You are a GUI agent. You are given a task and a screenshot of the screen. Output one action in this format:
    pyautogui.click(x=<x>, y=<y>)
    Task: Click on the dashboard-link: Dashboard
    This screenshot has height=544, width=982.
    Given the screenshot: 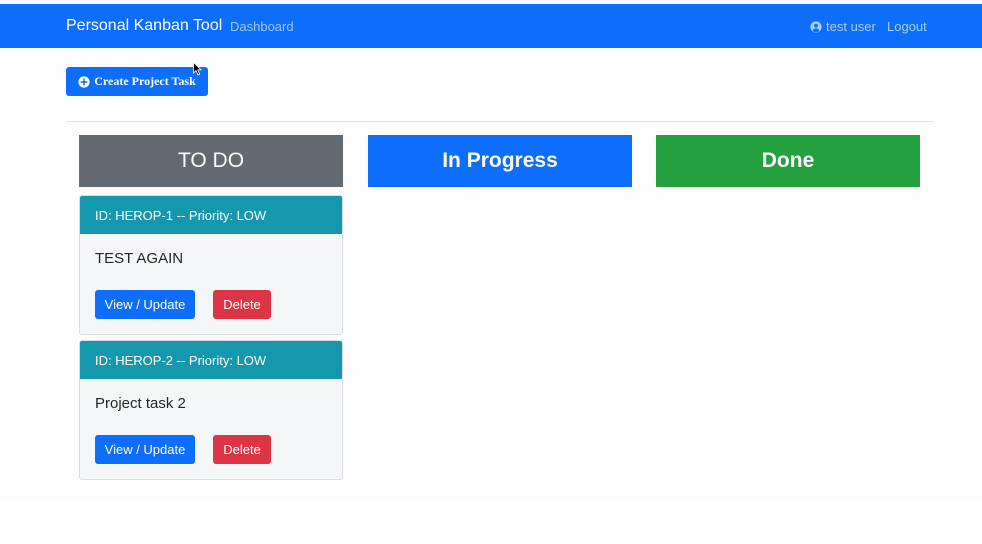 What is the action you would take?
    pyautogui.click(x=262, y=26)
    